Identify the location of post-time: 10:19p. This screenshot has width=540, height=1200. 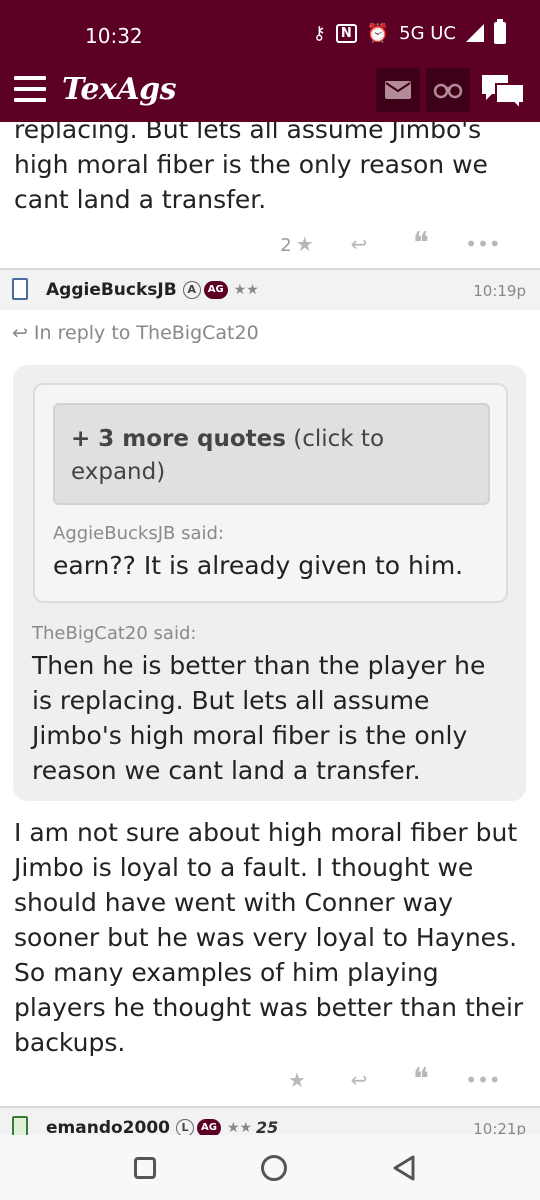
(499, 291).